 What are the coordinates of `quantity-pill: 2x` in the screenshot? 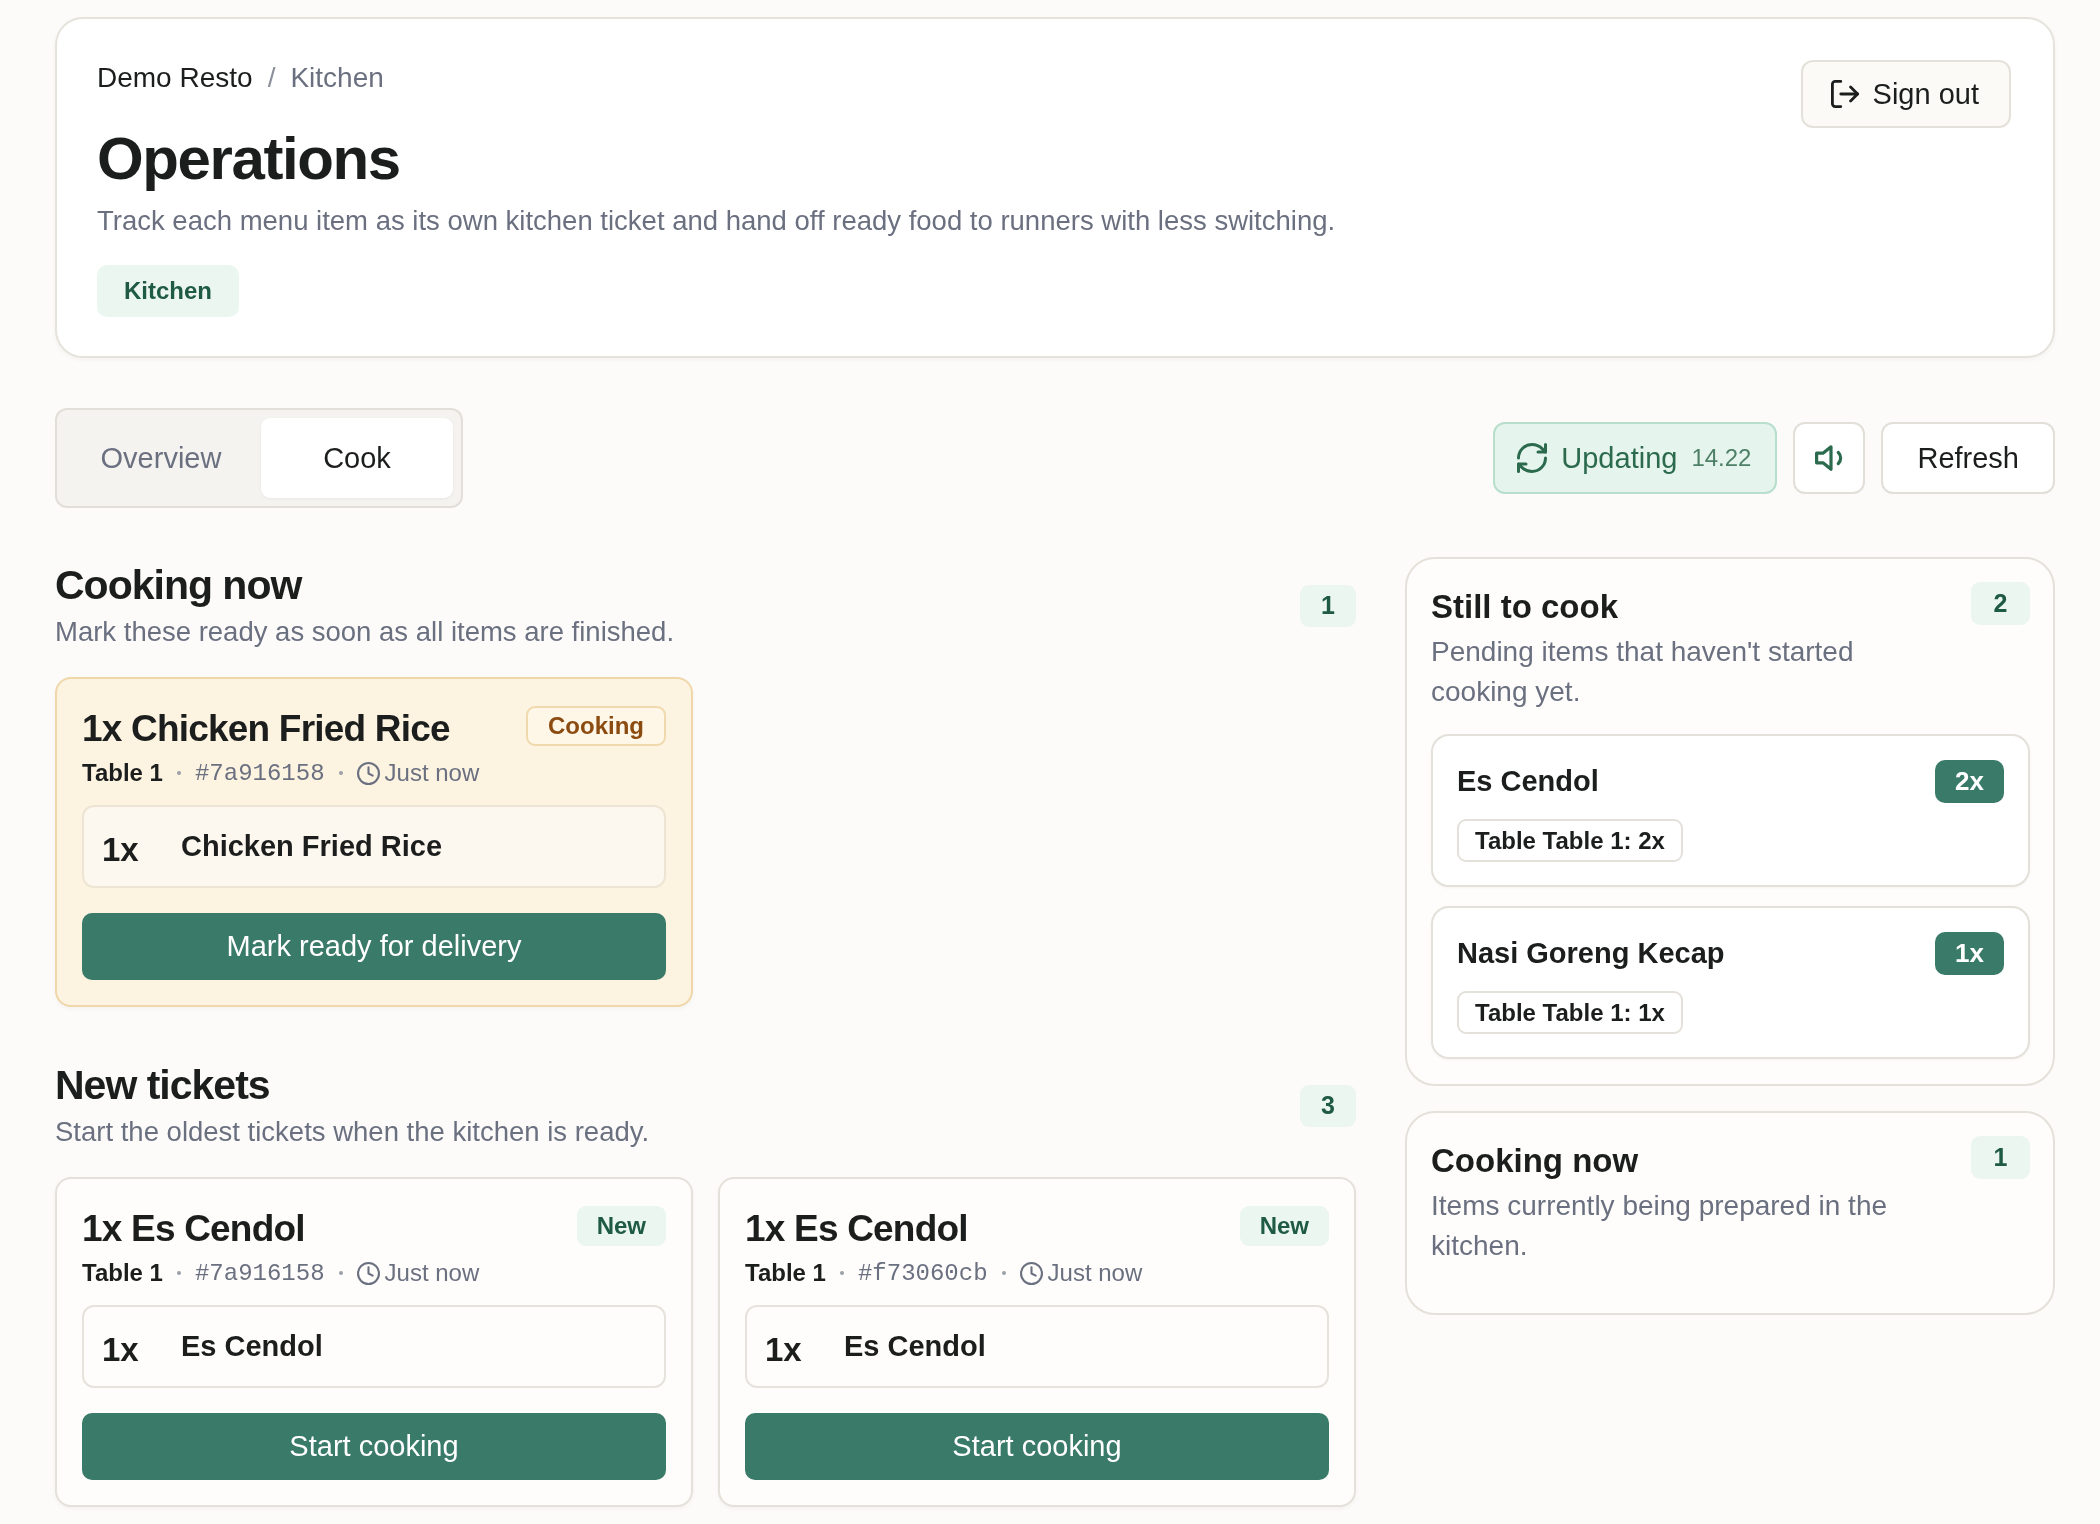 It's located at (1969, 781).